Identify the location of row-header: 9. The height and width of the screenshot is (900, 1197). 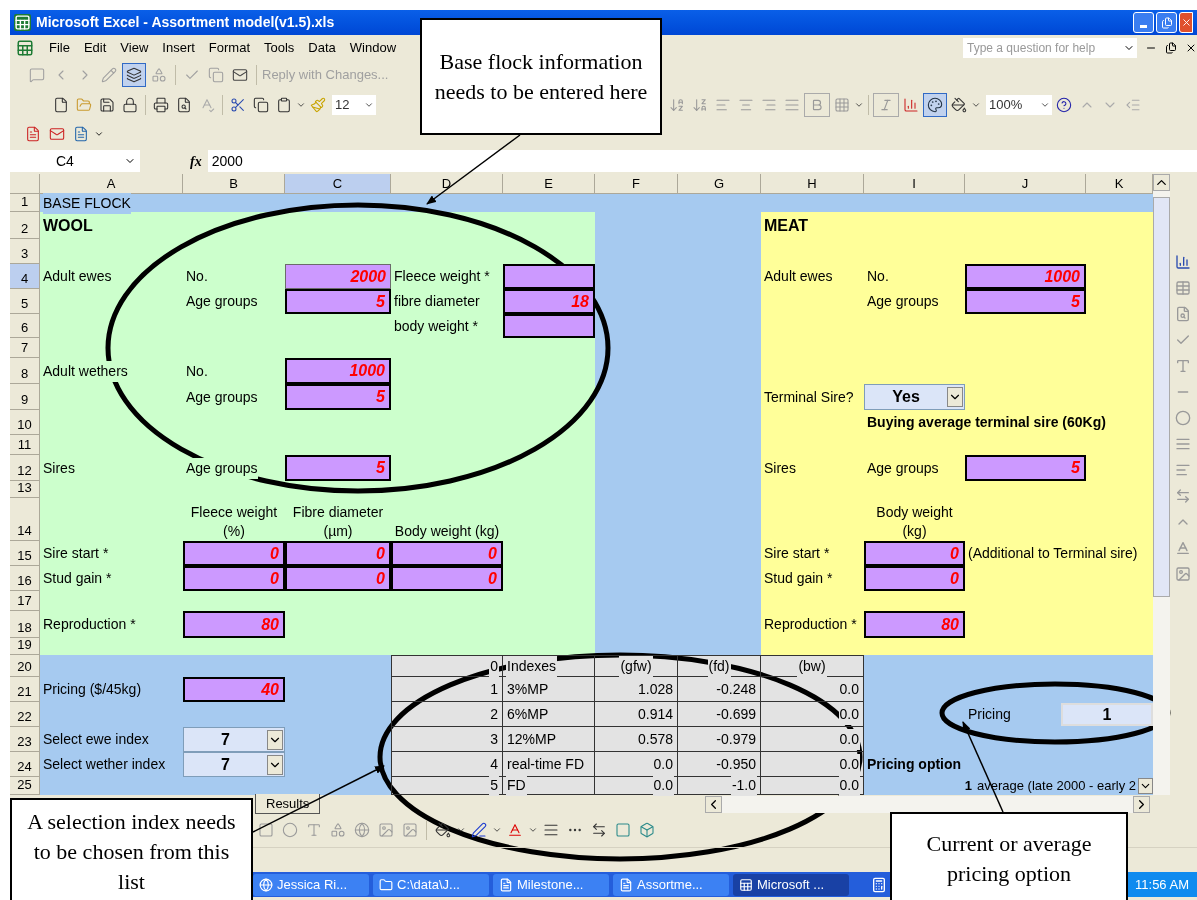
(25, 397).